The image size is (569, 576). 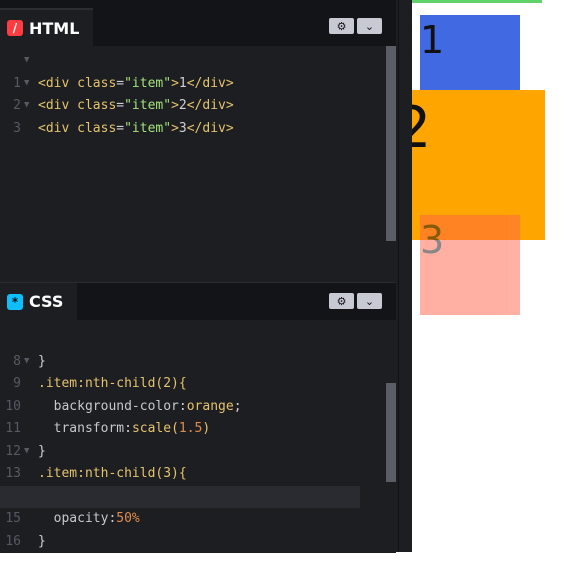 I want to click on preview-item-label: 3, so click(x=432, y=240).